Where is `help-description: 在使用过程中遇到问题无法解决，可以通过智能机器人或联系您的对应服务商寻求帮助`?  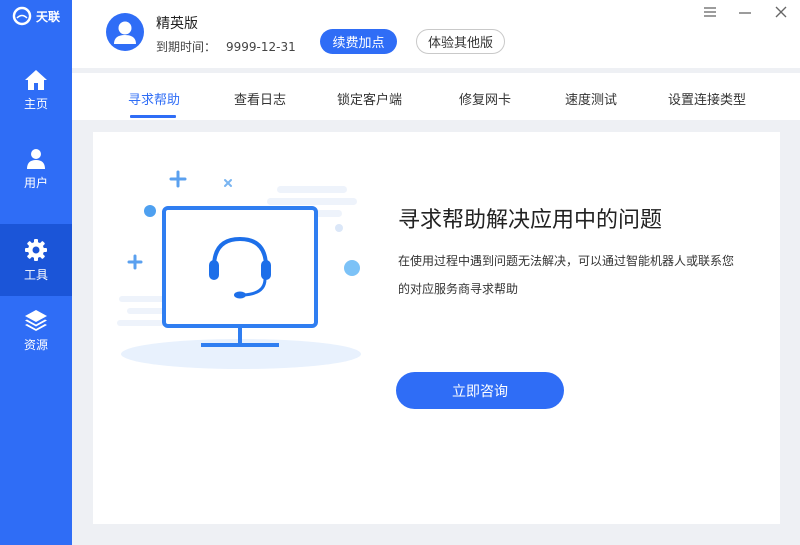
help-description: 在使用过程中遇到问题无法解决，可以通过智能机器人或联系您的对应服务商寻求帮助 is located at coordinates (566, 275).